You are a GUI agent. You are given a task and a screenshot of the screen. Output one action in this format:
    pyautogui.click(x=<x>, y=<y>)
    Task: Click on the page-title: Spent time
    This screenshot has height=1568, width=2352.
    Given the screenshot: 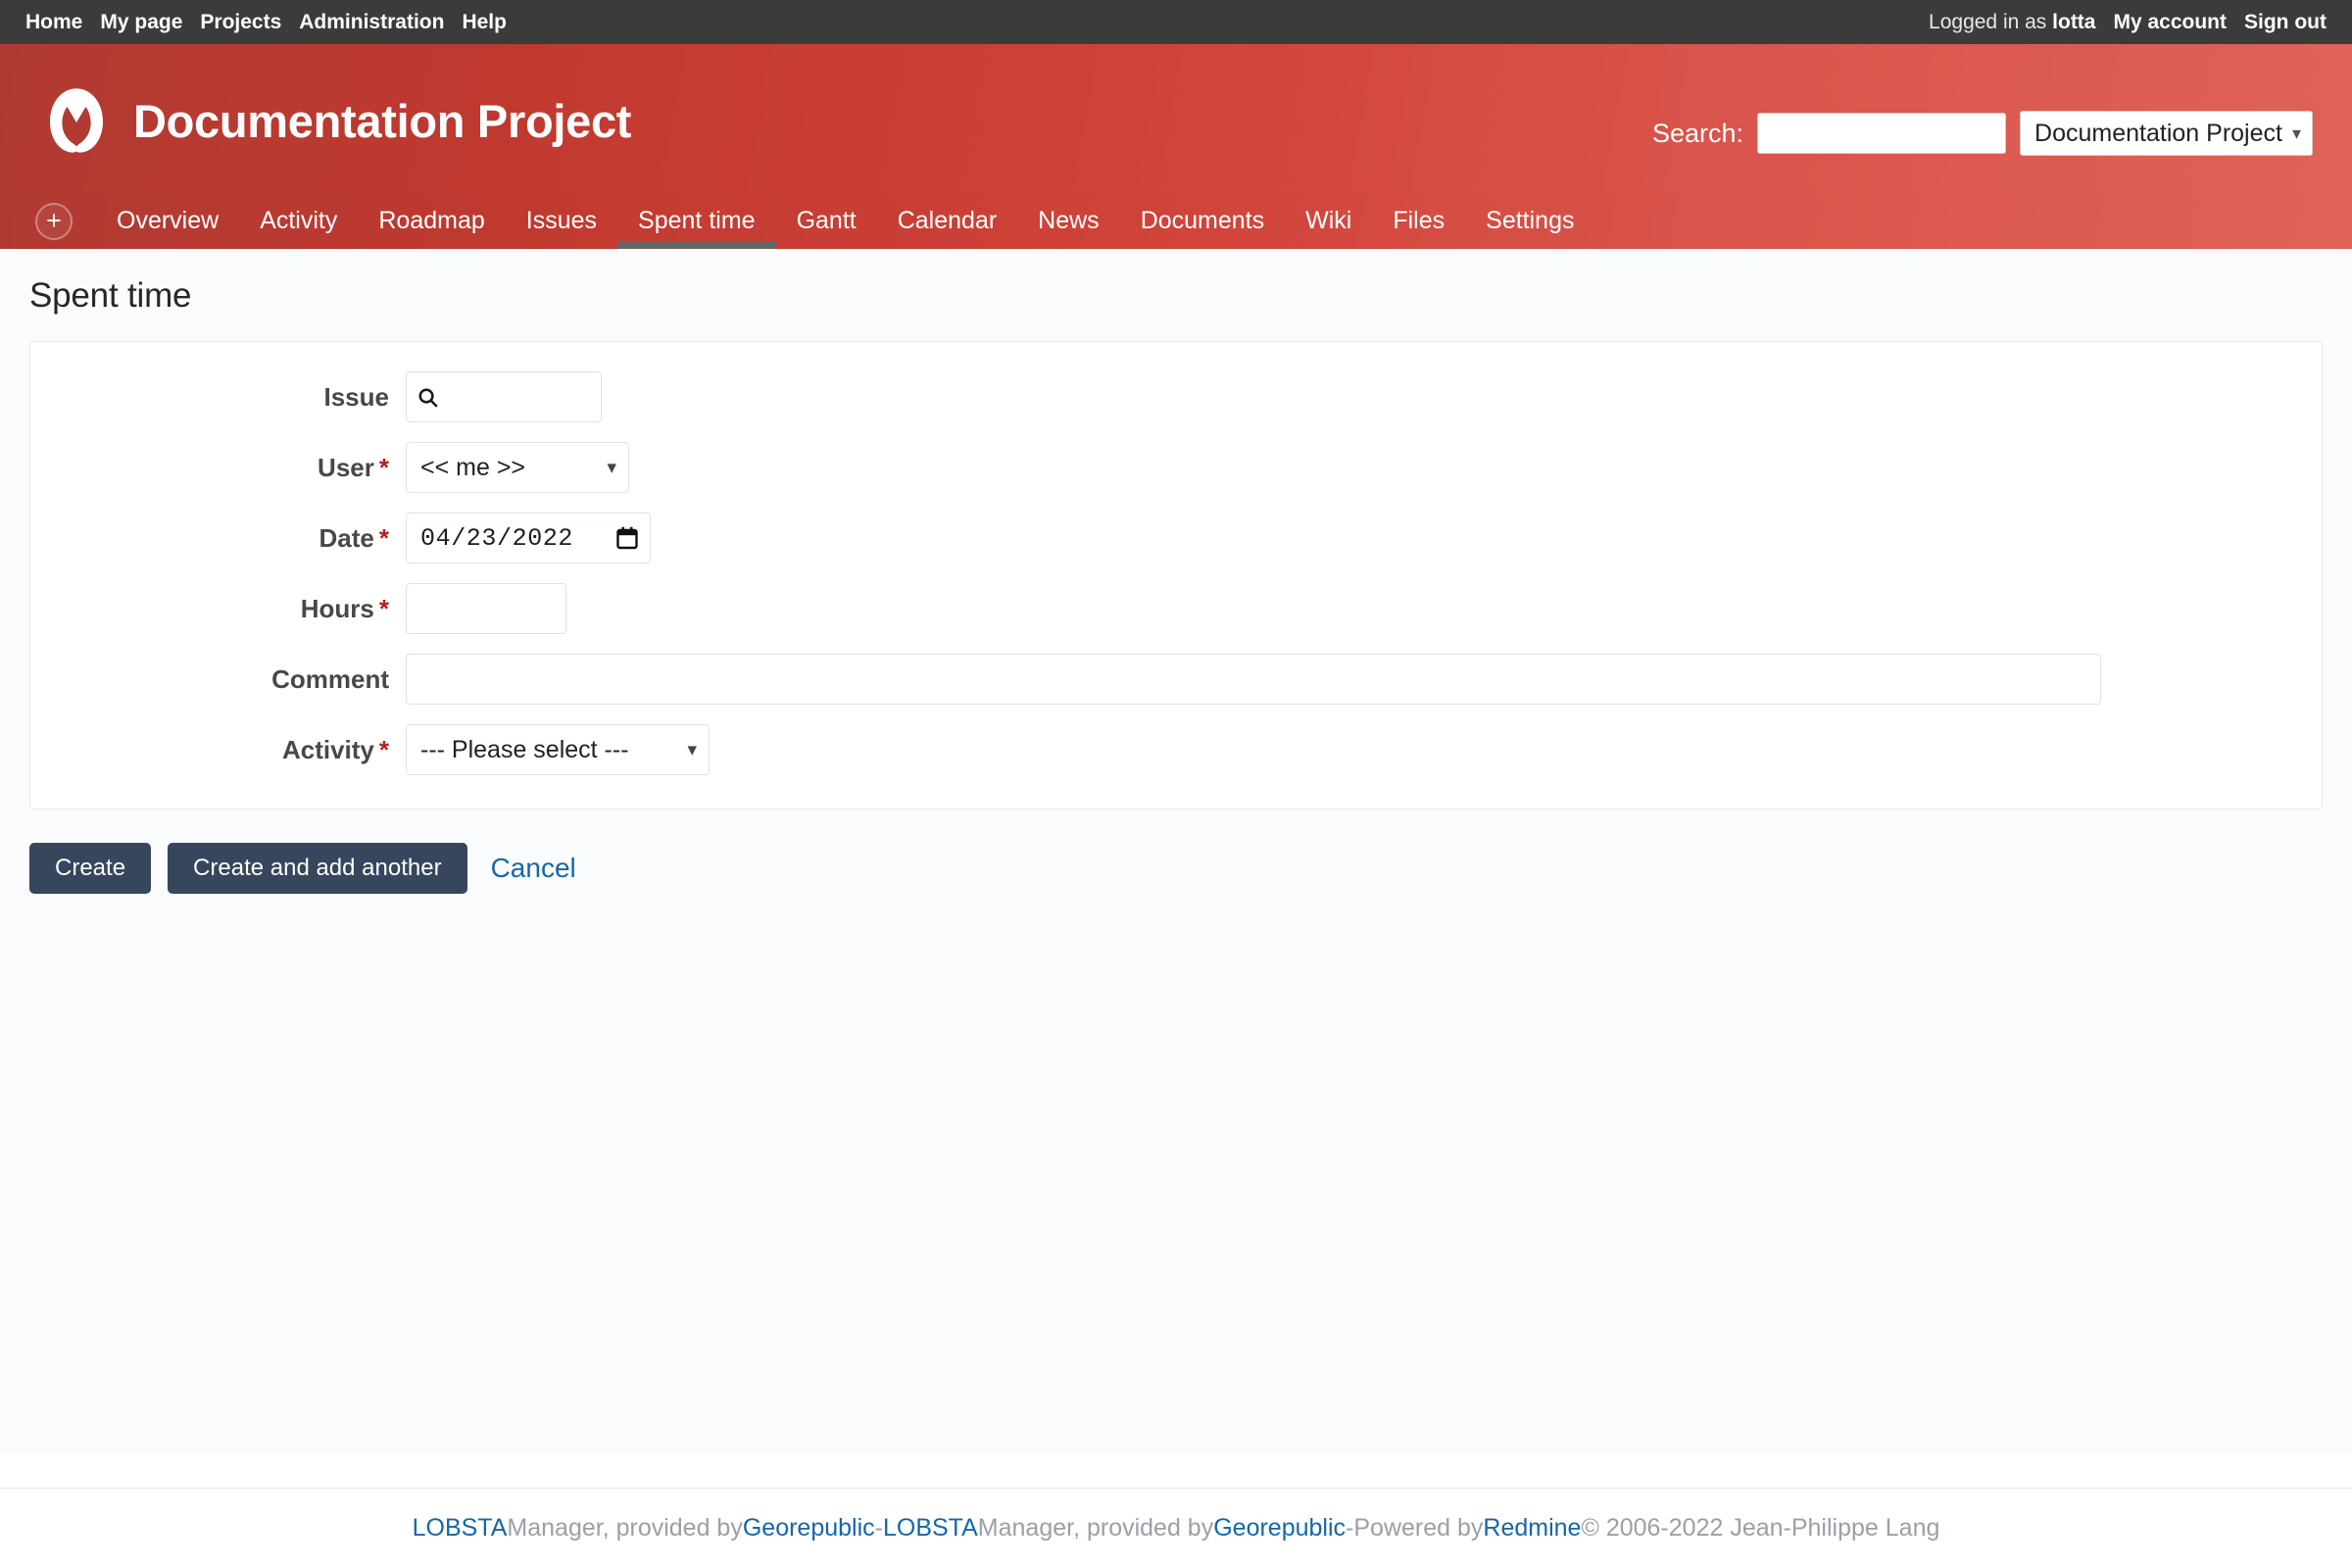 What is the action you would take?
    pyautogui.click(x=110, y=295)
    